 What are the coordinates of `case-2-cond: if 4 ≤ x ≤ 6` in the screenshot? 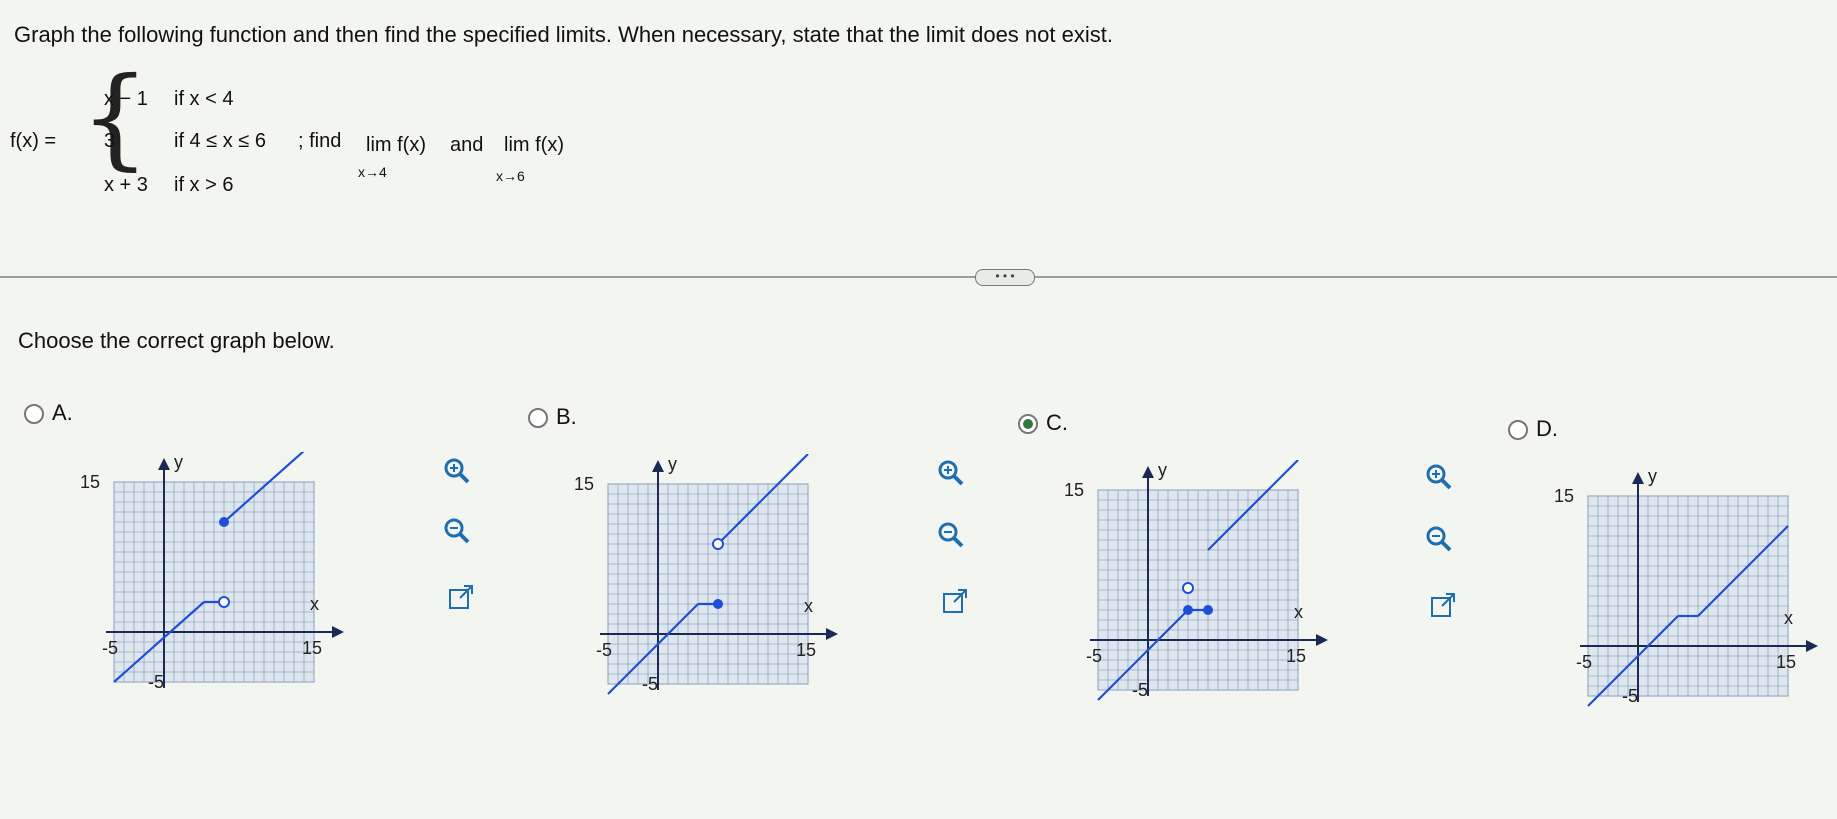 It's located at (220, 141).